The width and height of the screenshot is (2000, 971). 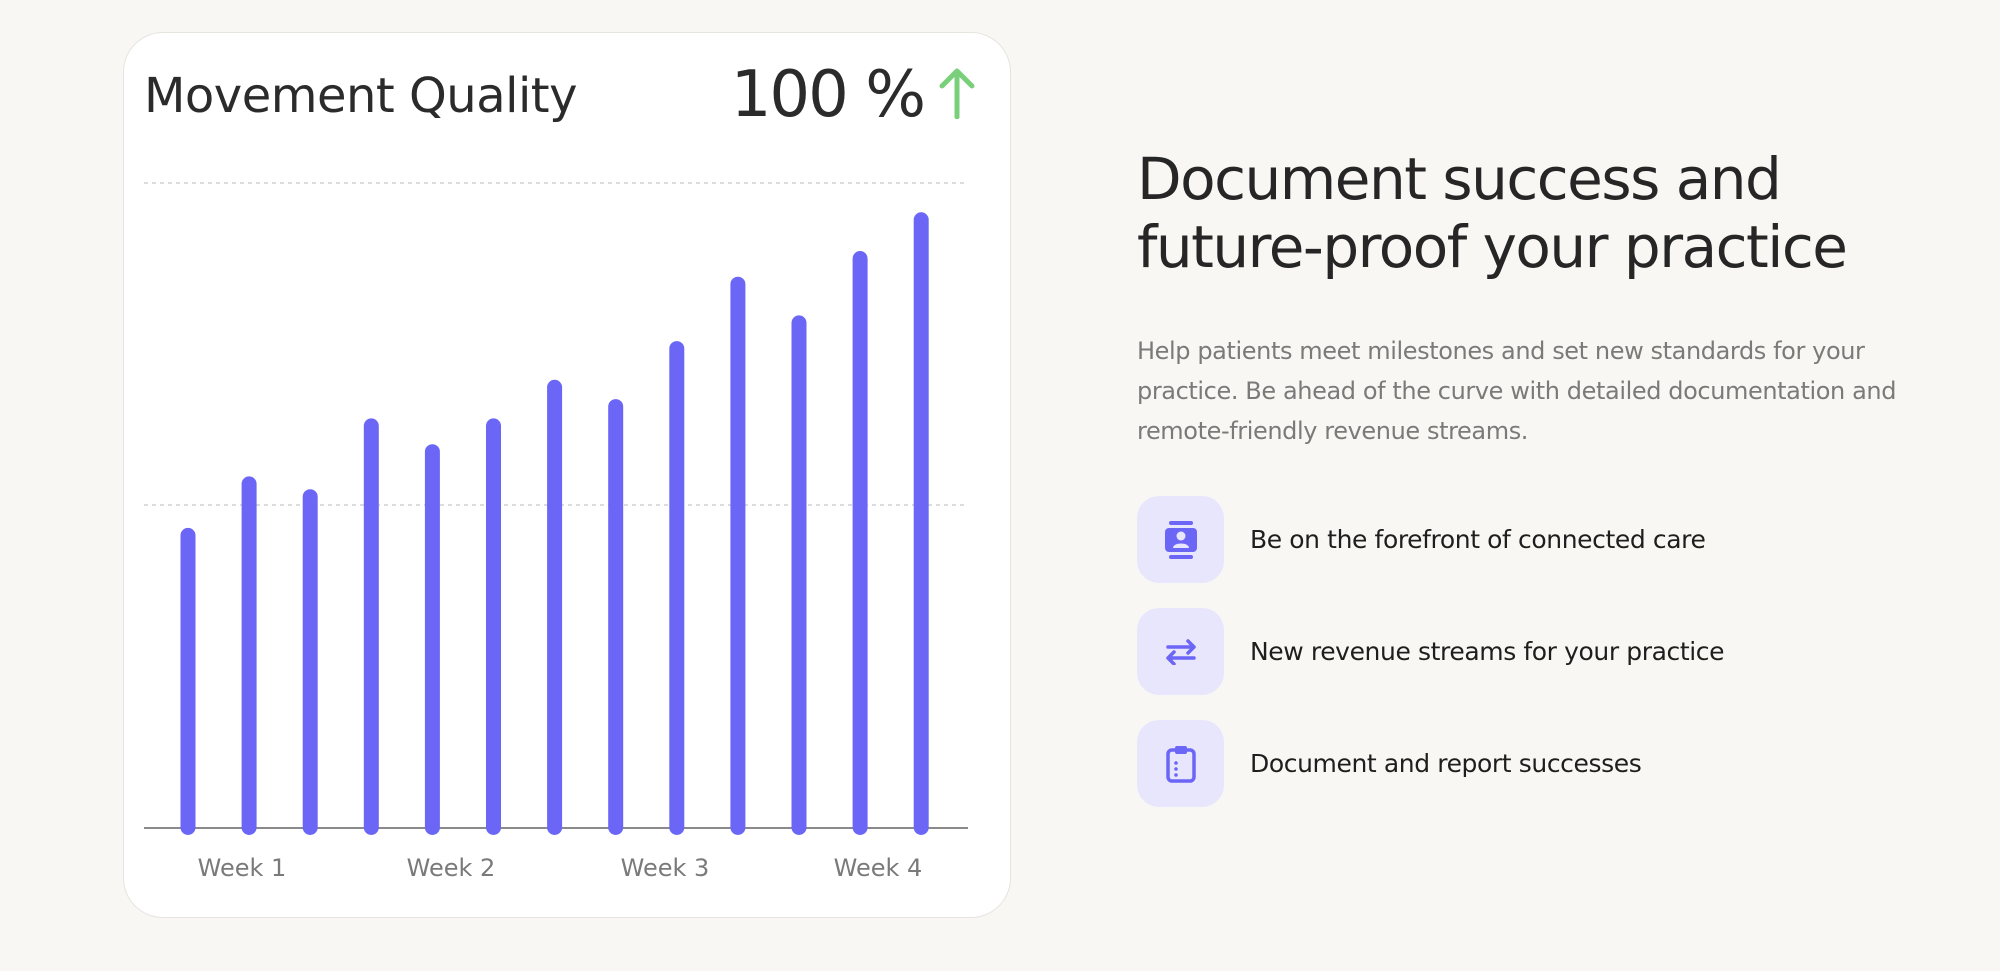 I want to click on clipboard-icon, so click(x=1180, y=763).